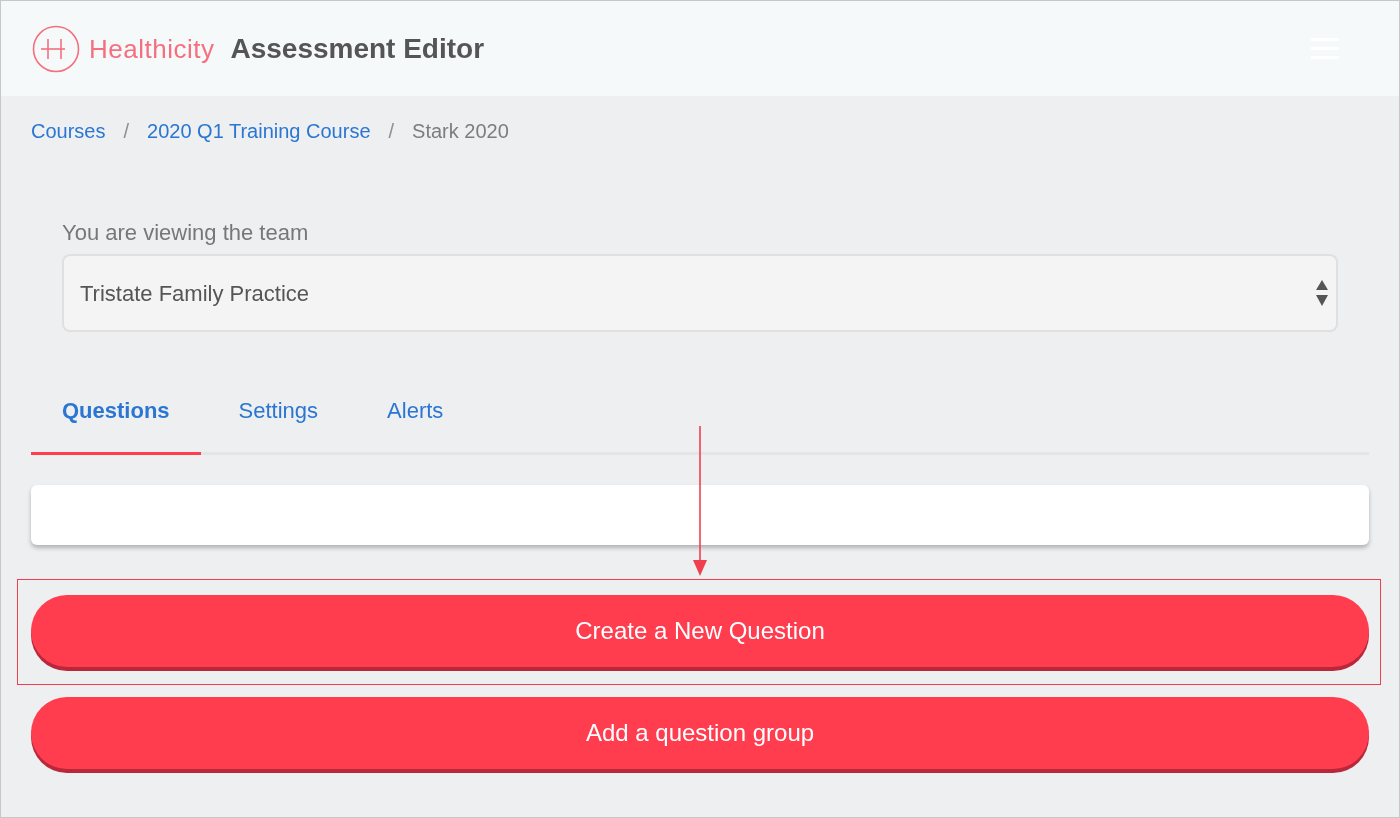 Image resolution: width=1400 pixels, height=818 pixels. Describe the element at coordinates (357, 48) in the screenshot. I see `page-title: Assessment Editor` at that location.